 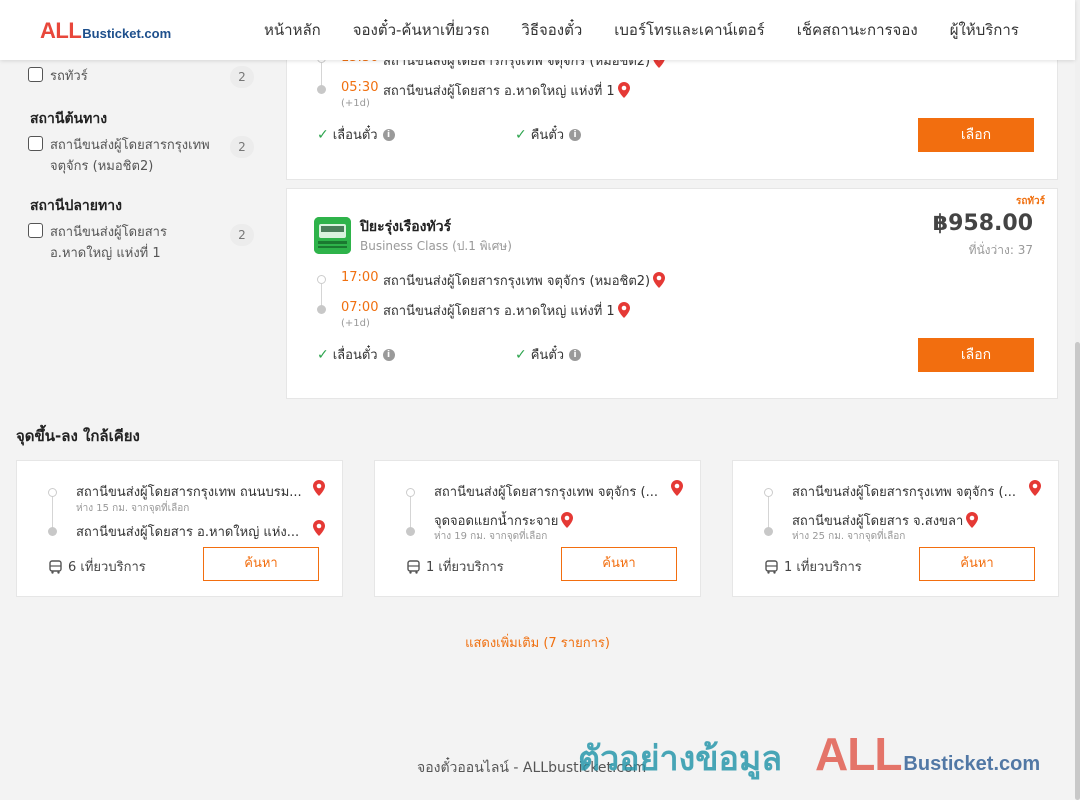 I want to click on nearby-from-distance: ห่าง 15 กม. จากจุดที่เลือก, so click(x=133, y=508).